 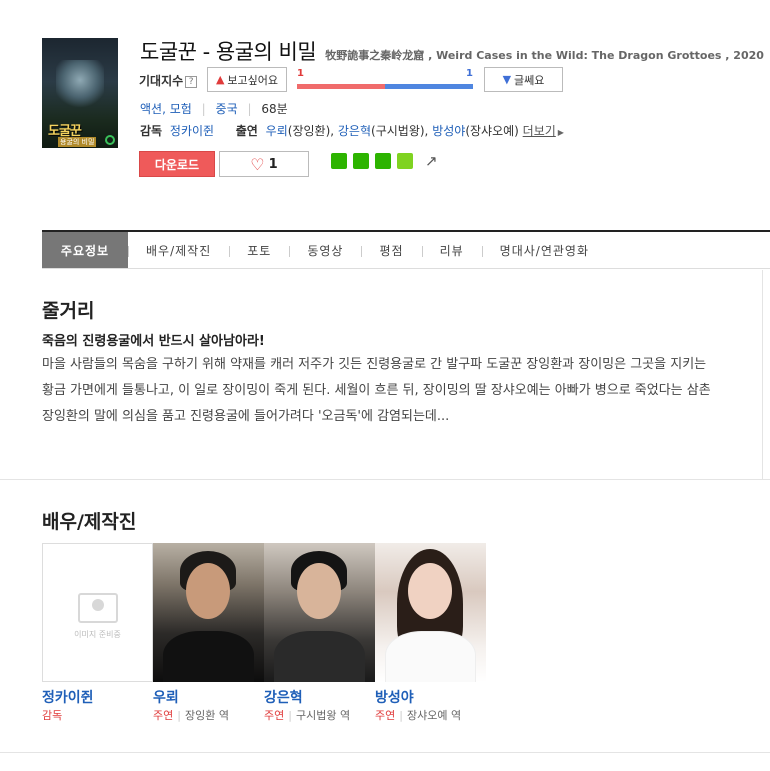 I want to click on director-link: 정카이쥔, so click(x=192, y=131).